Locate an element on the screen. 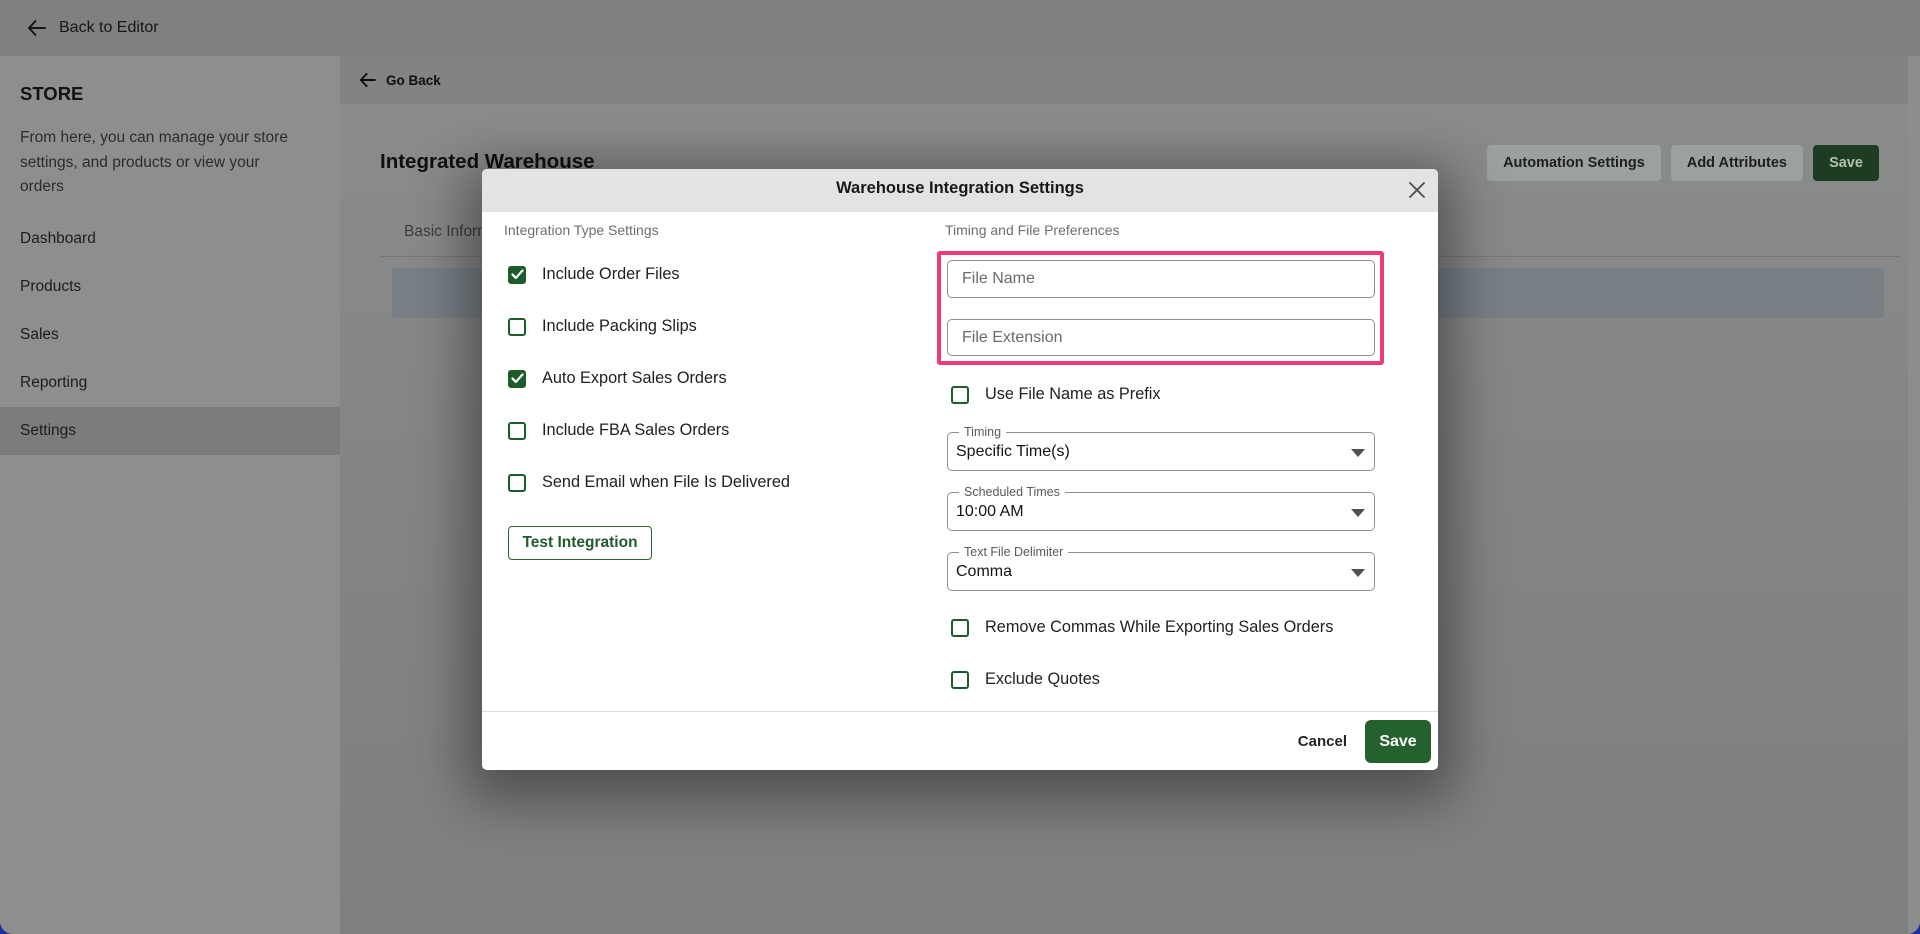 The image size is (1920, 934). integration-type-settings-label: Integration Type Settings is located at coordinates (581, 230).